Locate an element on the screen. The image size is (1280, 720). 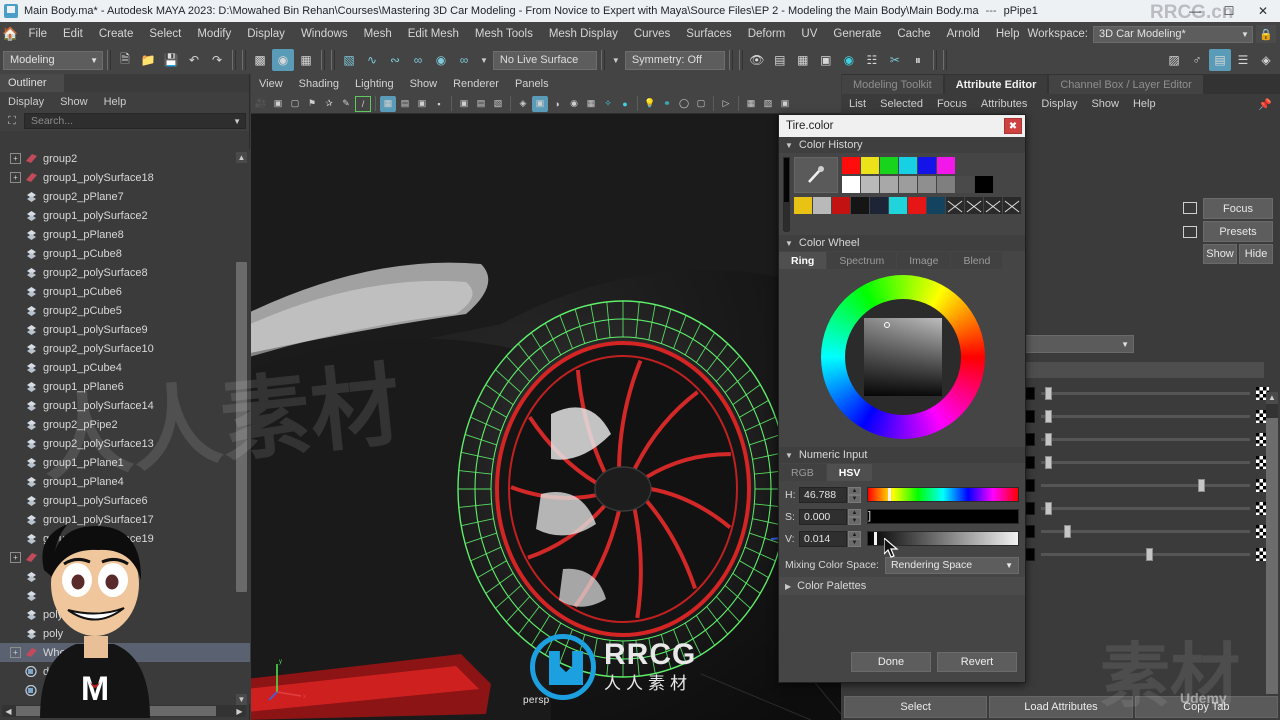
outliner-item: group2_polySurface10 is located at coordinates (125, 348).